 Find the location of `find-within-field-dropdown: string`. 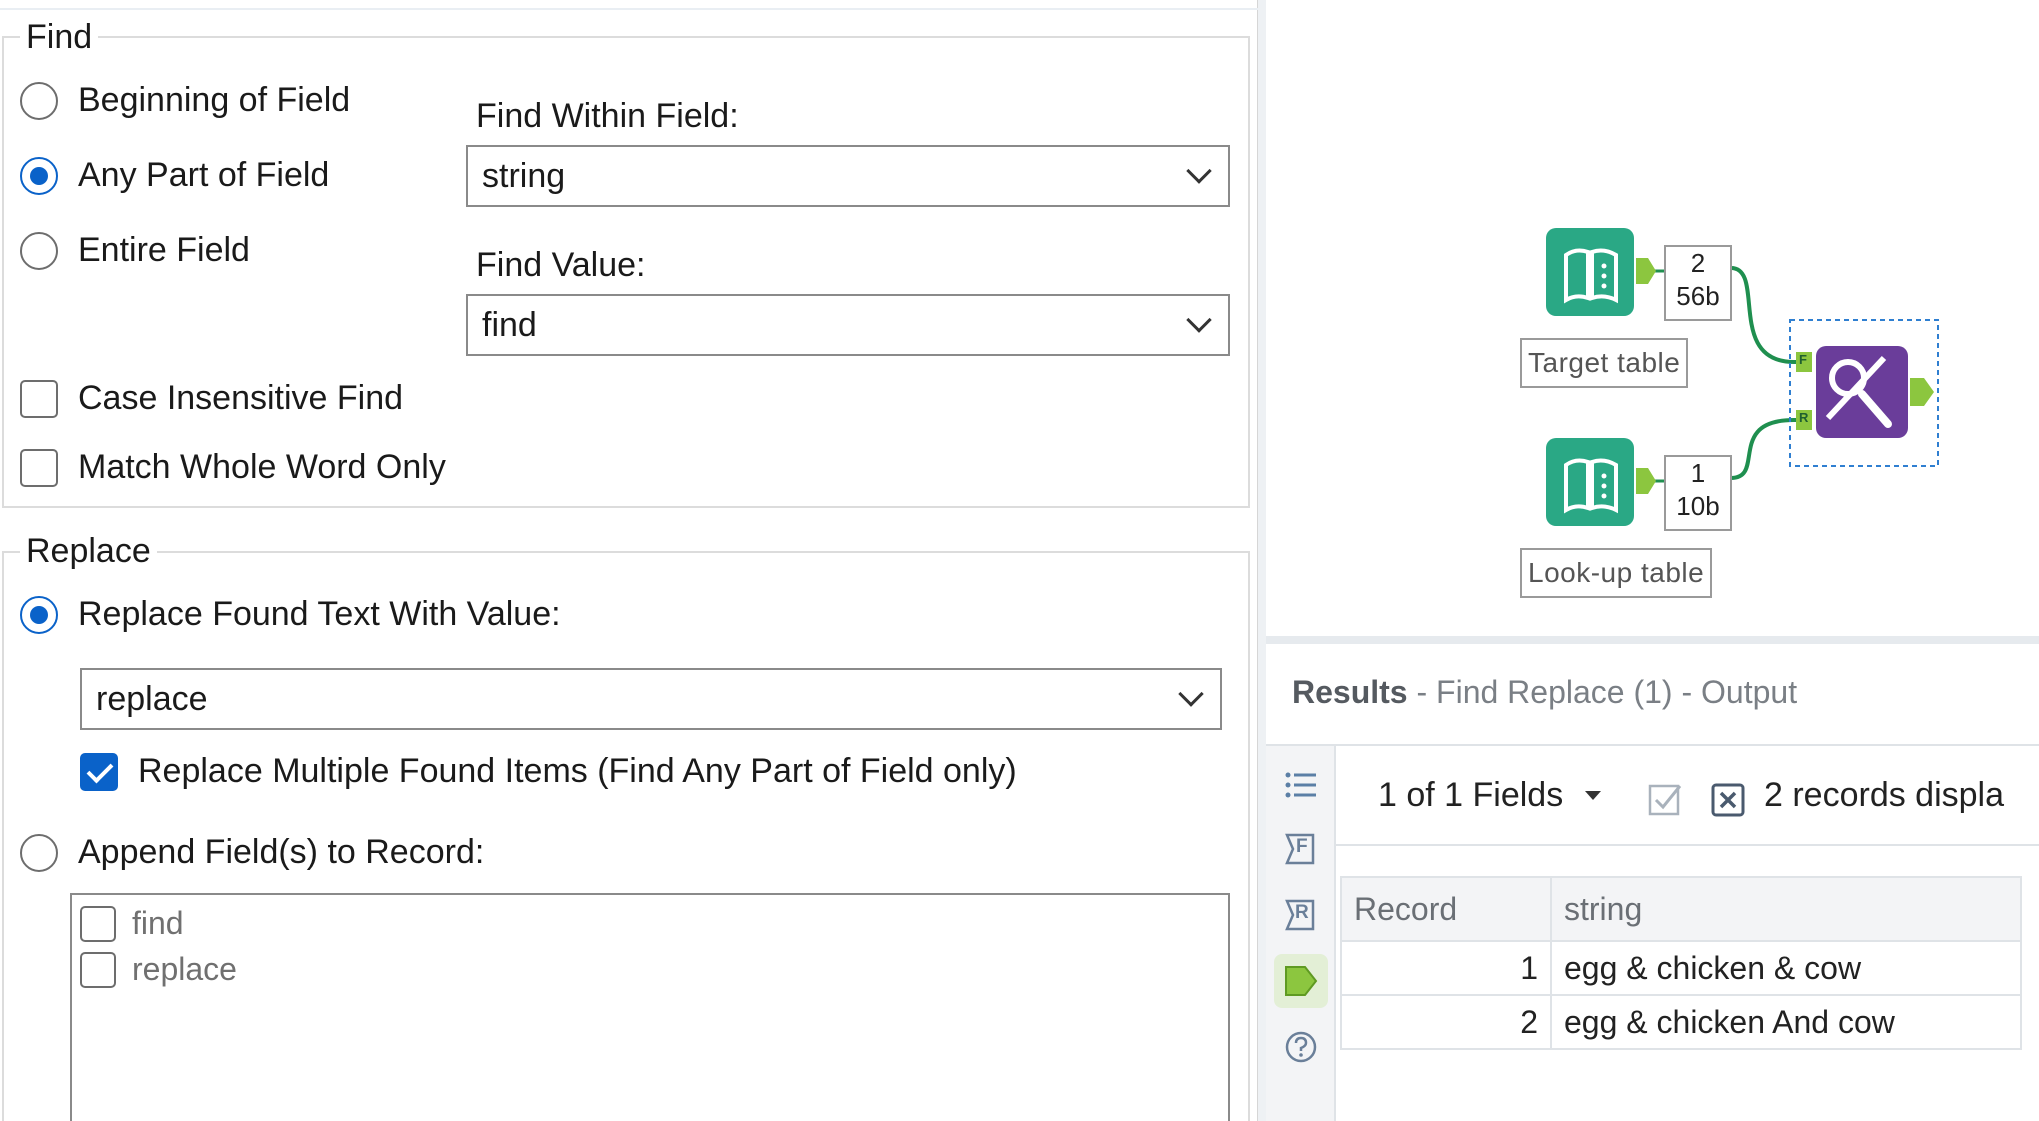

find-within-field-dropdown: string is located at coordinates (848, 176).